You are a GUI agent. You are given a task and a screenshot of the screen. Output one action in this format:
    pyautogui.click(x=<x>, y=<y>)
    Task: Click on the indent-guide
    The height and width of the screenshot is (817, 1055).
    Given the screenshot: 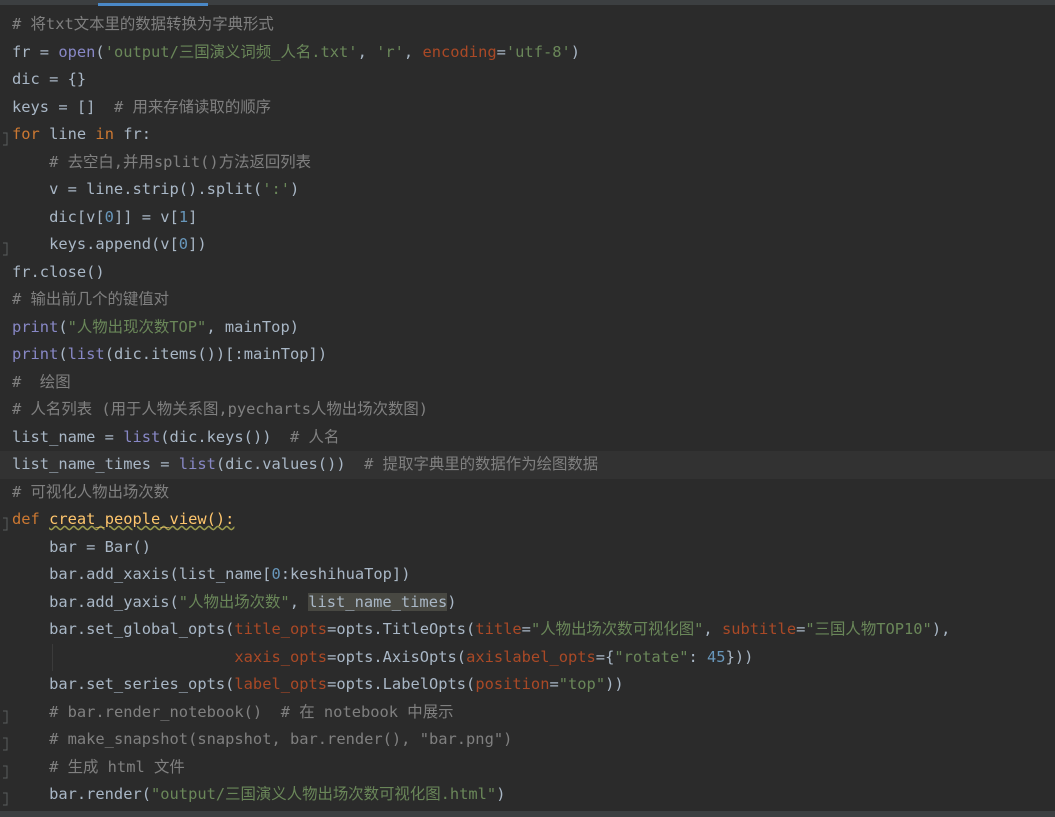 What is the action you would take?
    pyautogui.click(x=52, y=657)
    